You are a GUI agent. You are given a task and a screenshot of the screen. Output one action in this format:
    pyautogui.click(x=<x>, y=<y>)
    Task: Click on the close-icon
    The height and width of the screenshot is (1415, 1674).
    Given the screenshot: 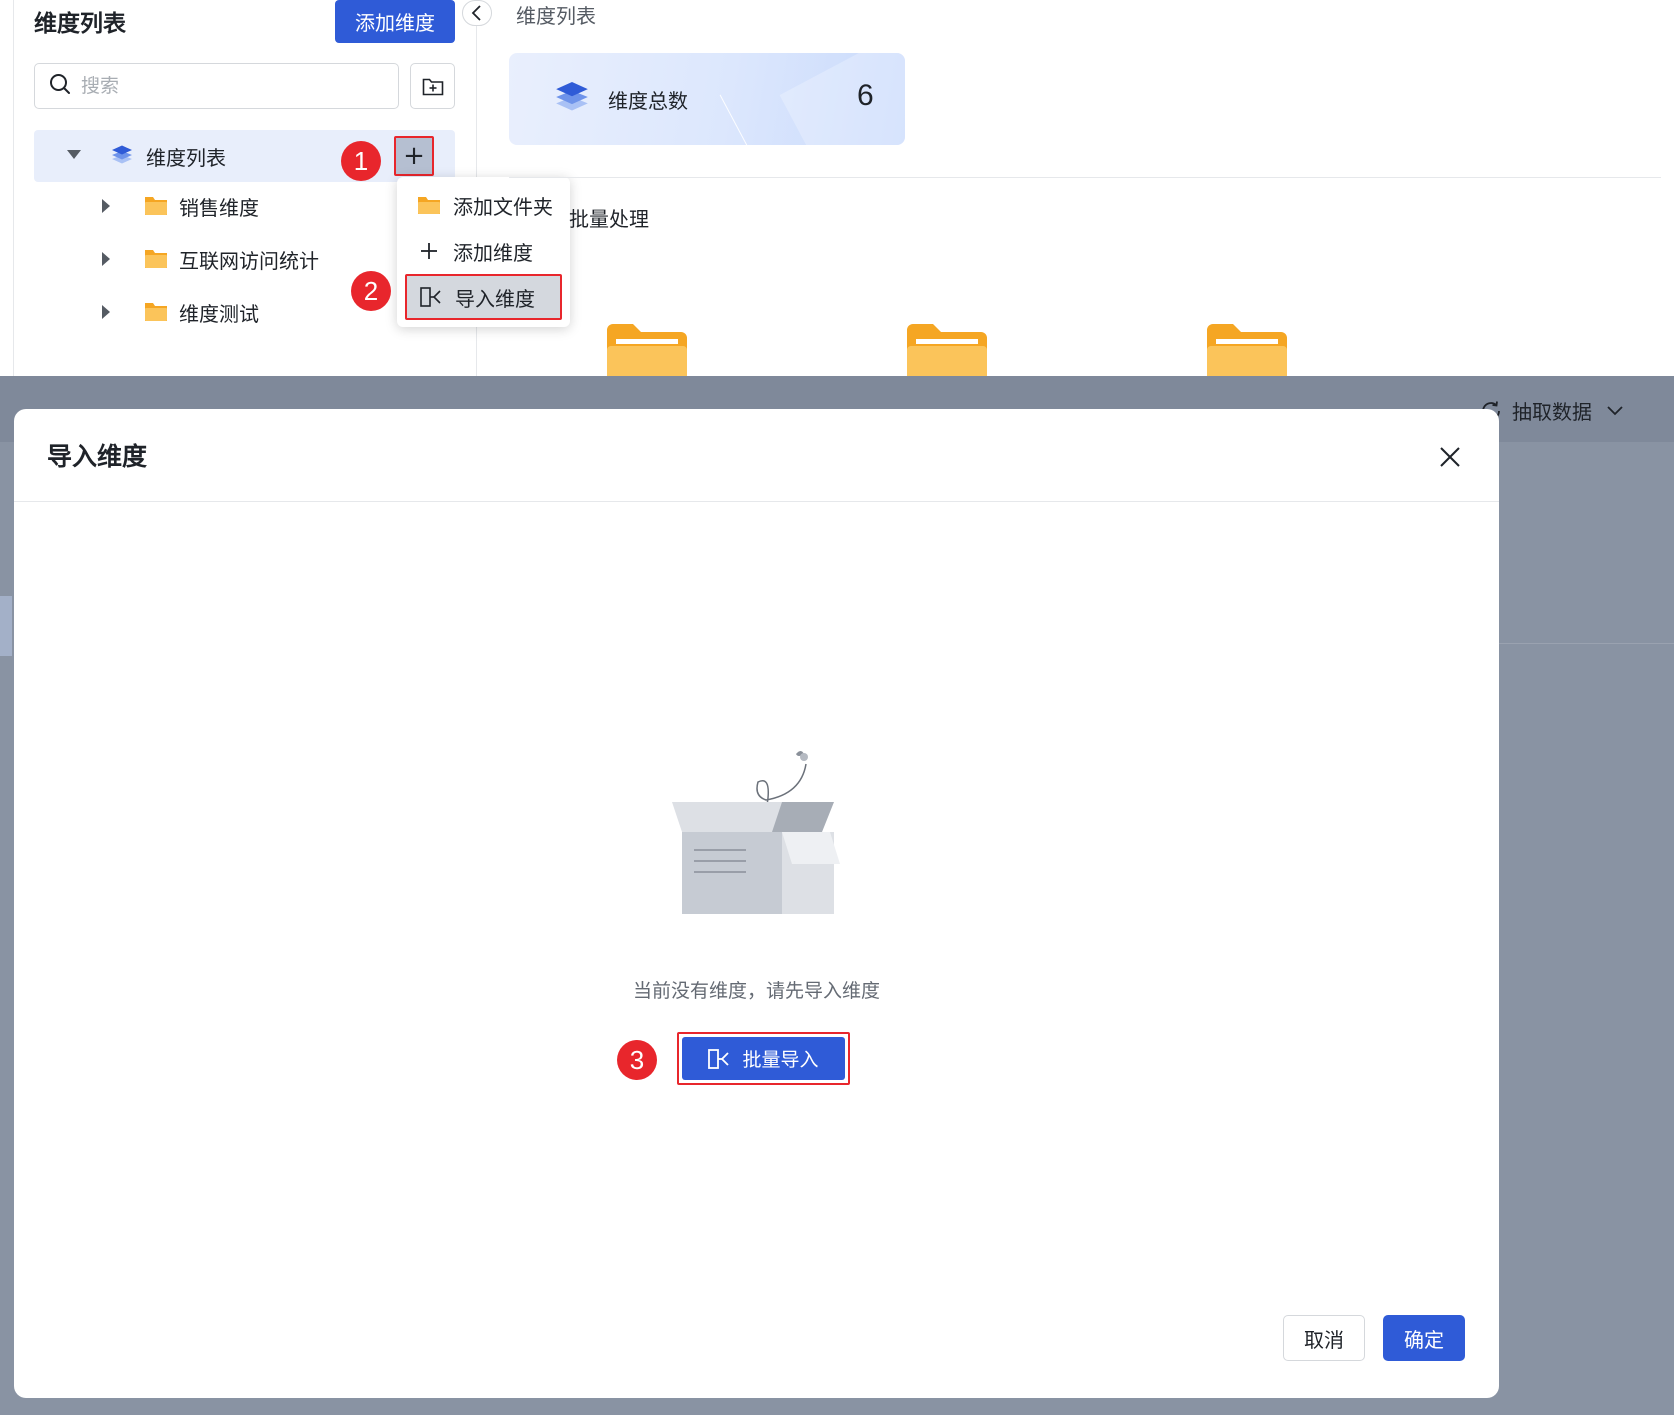 What is the action you would take?
    pyautogui.click(x=1450, y=457)
    